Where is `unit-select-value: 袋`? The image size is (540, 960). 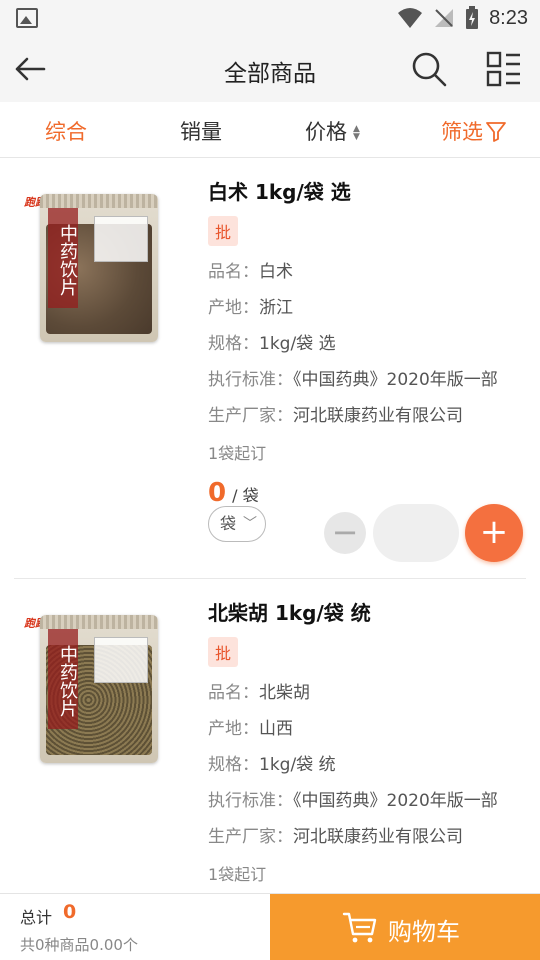 unit-select-value: 袋 is located at coordinates (228, 523).